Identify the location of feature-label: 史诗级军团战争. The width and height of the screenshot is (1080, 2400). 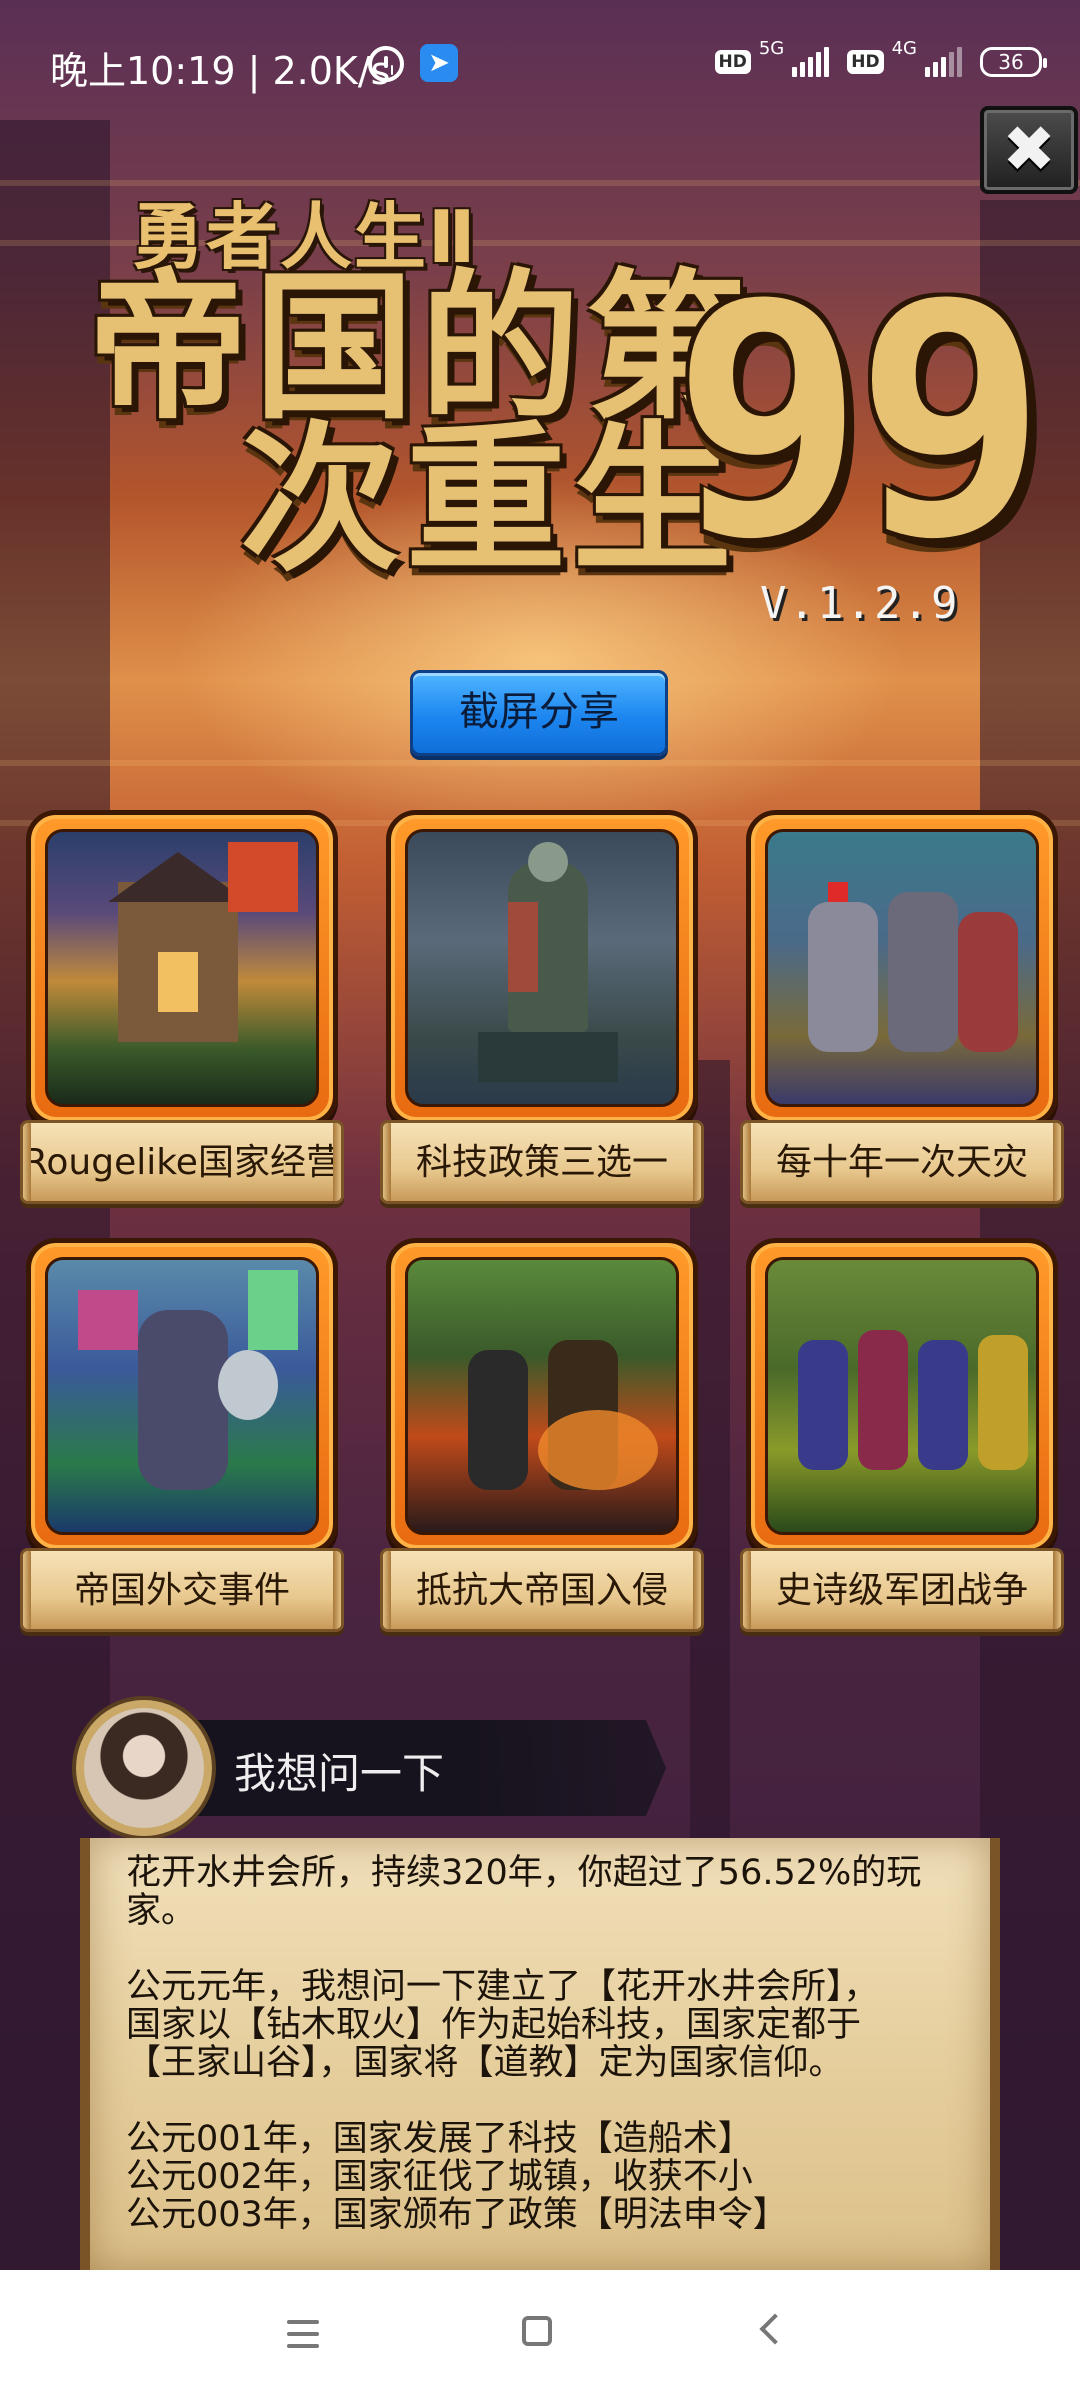
(902, 1590).